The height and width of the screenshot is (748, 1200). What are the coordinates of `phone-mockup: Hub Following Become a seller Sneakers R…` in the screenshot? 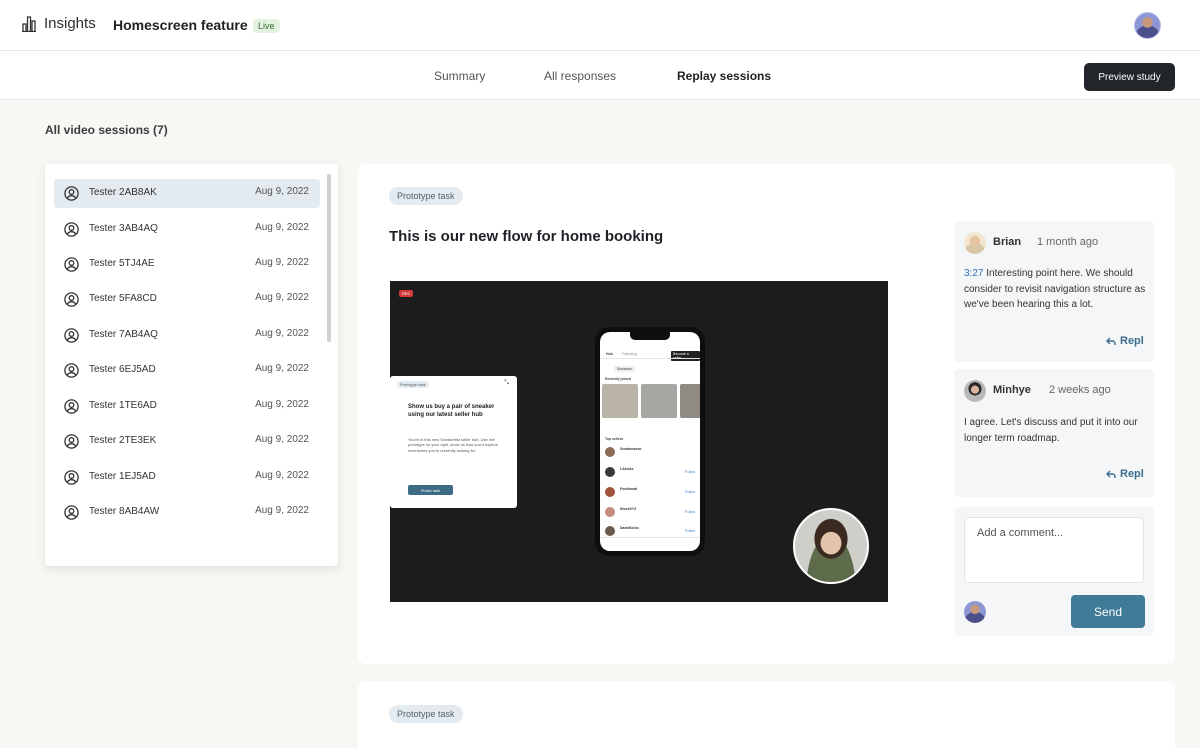 It's located at (650, 441).